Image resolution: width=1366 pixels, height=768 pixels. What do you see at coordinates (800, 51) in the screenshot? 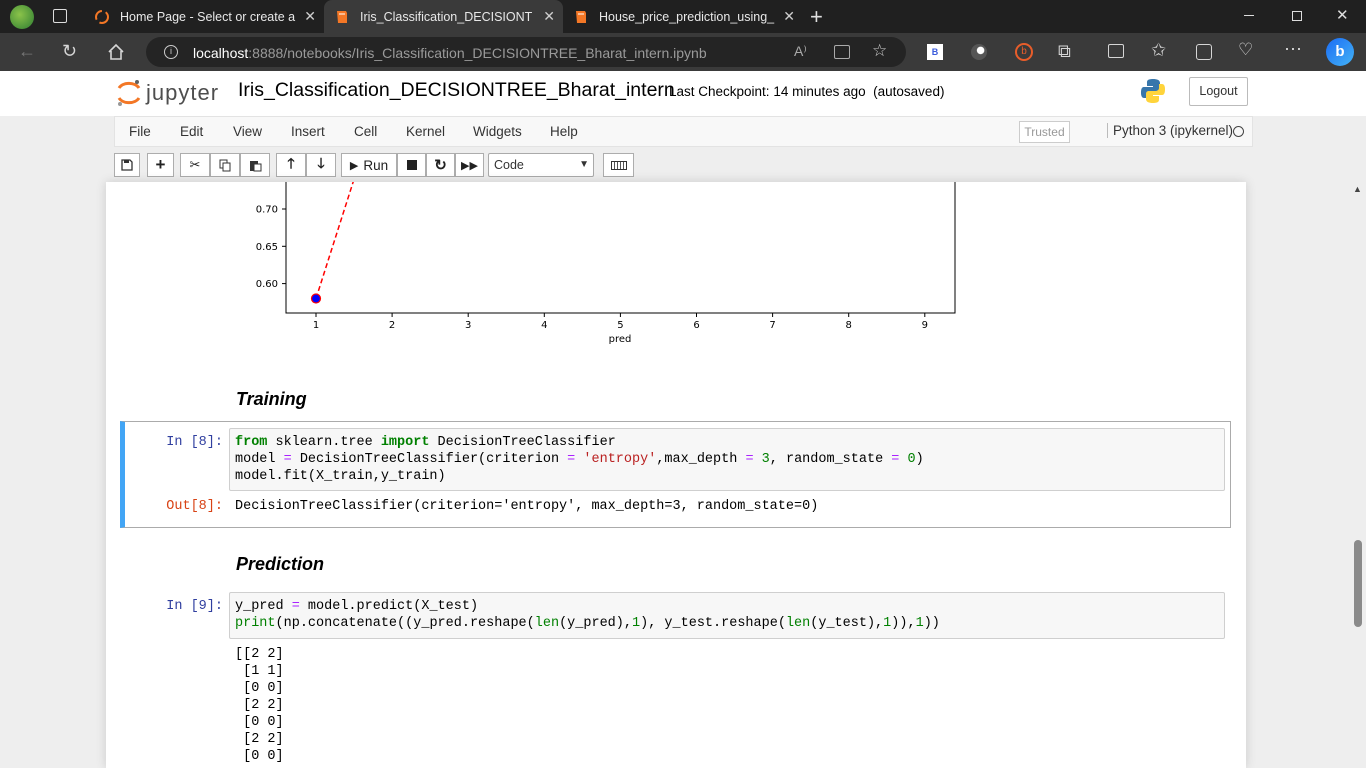
I see `read-aloud-icon: A⁾` at bounding box center [800, 51].